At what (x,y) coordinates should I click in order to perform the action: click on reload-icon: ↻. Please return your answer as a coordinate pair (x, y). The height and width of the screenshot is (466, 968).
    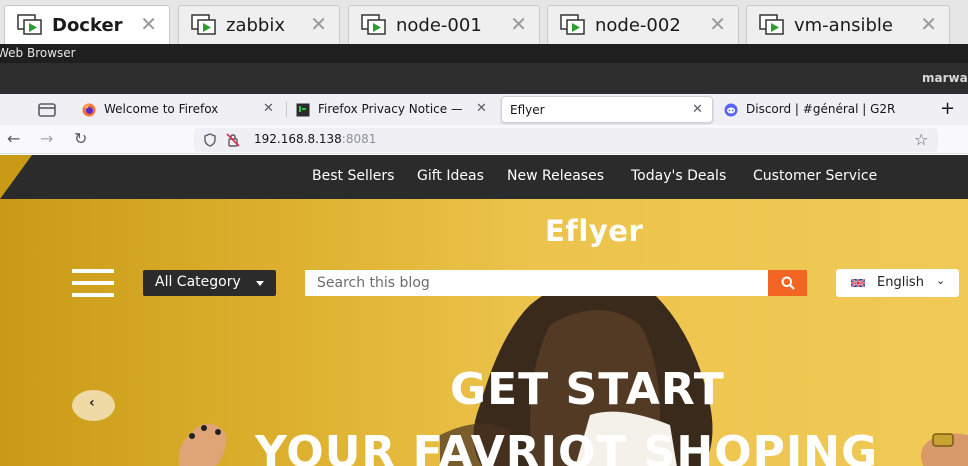
    Looking at the image, I should click on (80, 139).